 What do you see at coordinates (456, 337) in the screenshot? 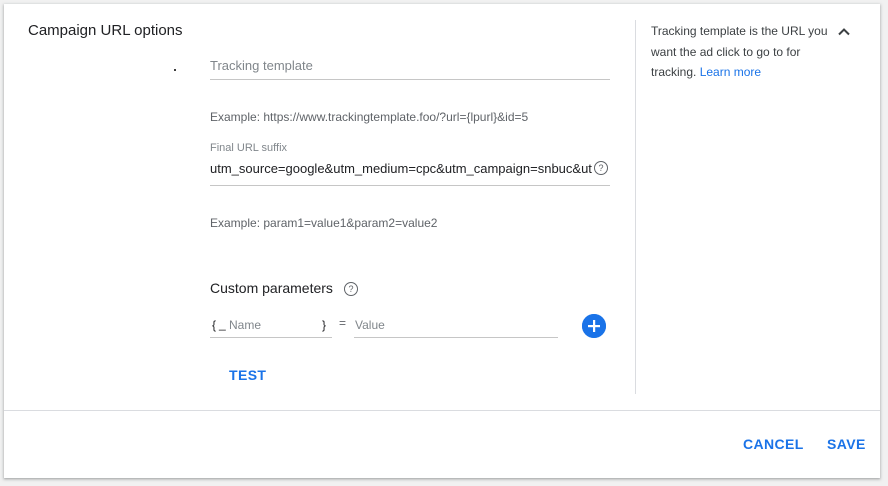
I see `custom-parameter-value-underline` at bounding box center [456, 337].